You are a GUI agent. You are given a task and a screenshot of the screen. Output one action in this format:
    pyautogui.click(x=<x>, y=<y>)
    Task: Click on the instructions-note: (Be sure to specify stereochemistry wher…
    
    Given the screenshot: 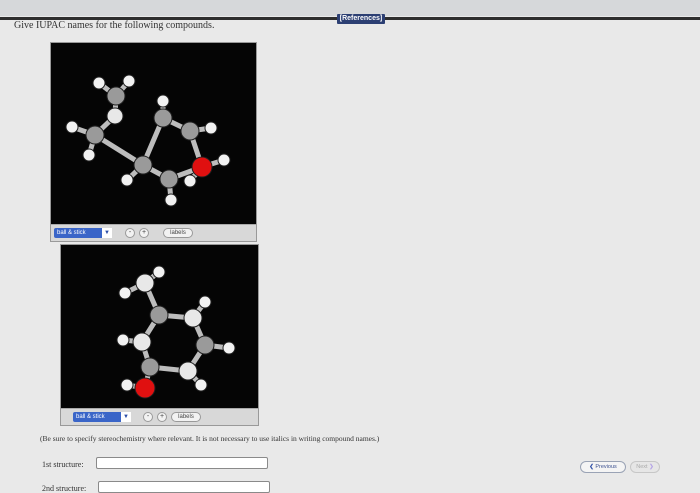 What is the action you would take?
    pyautogui.click(x=210, y=438)
    